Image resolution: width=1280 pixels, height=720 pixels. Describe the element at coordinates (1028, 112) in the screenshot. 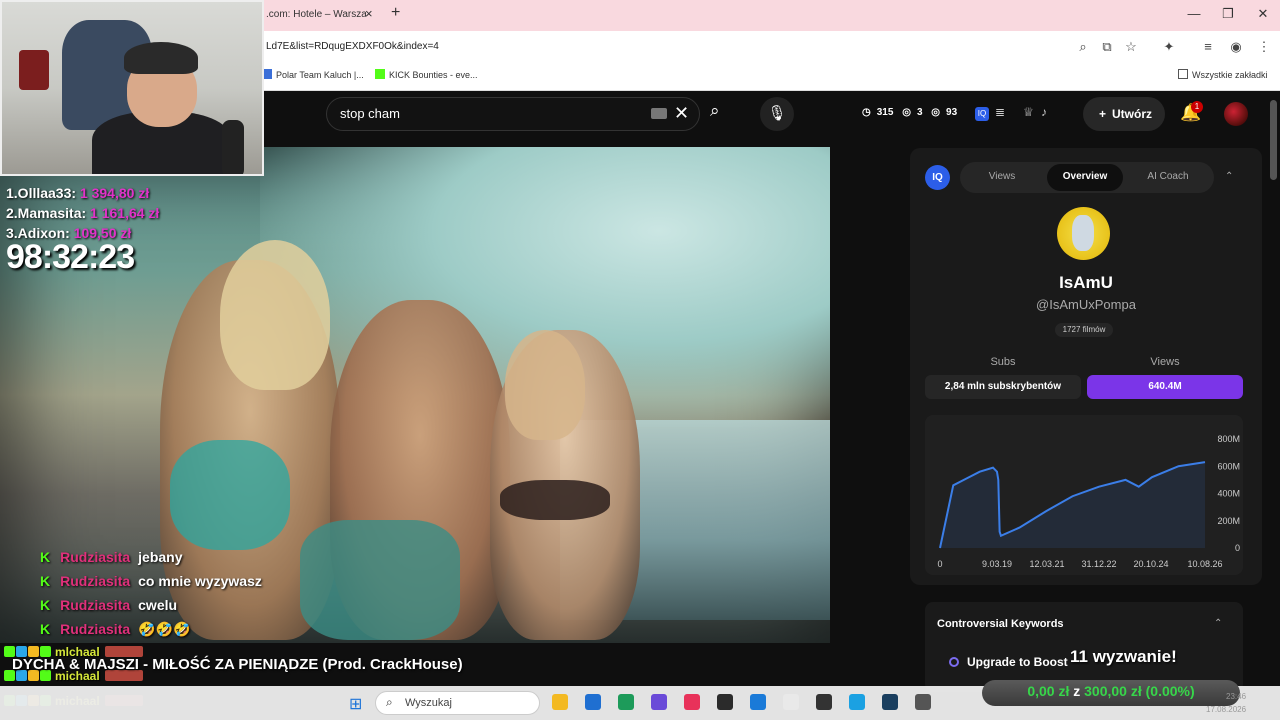

I see `trophy-icon: ♕` at that location.